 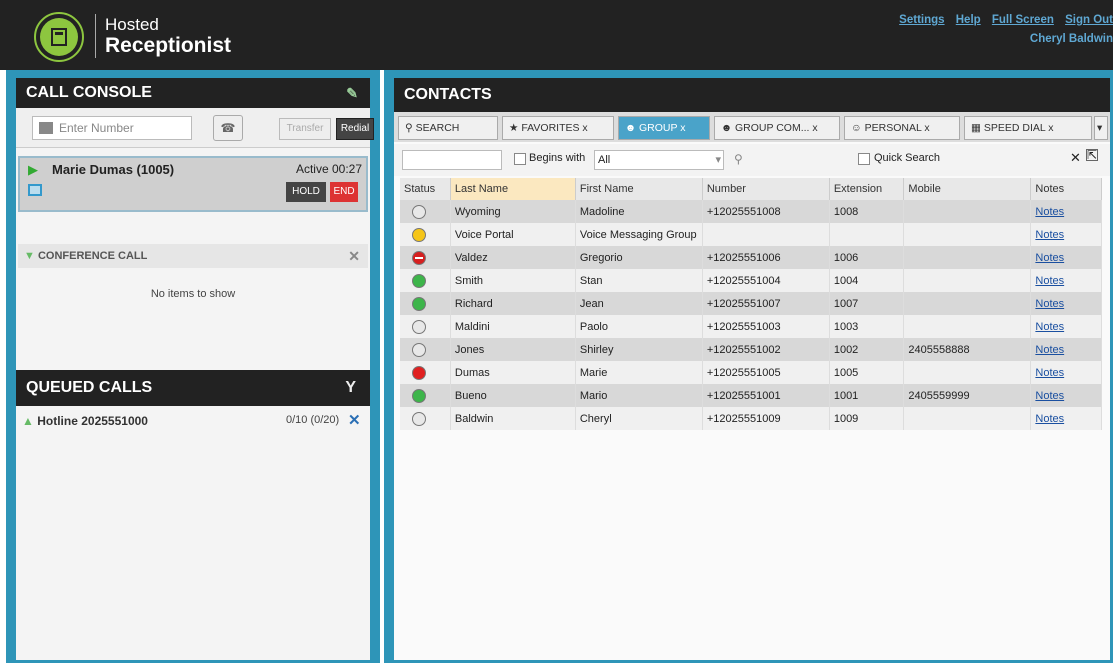 What do you see at coordinates (921, 20) in the screenshot?
I see `settings-link: Settings` at bounding box center [921, 20].